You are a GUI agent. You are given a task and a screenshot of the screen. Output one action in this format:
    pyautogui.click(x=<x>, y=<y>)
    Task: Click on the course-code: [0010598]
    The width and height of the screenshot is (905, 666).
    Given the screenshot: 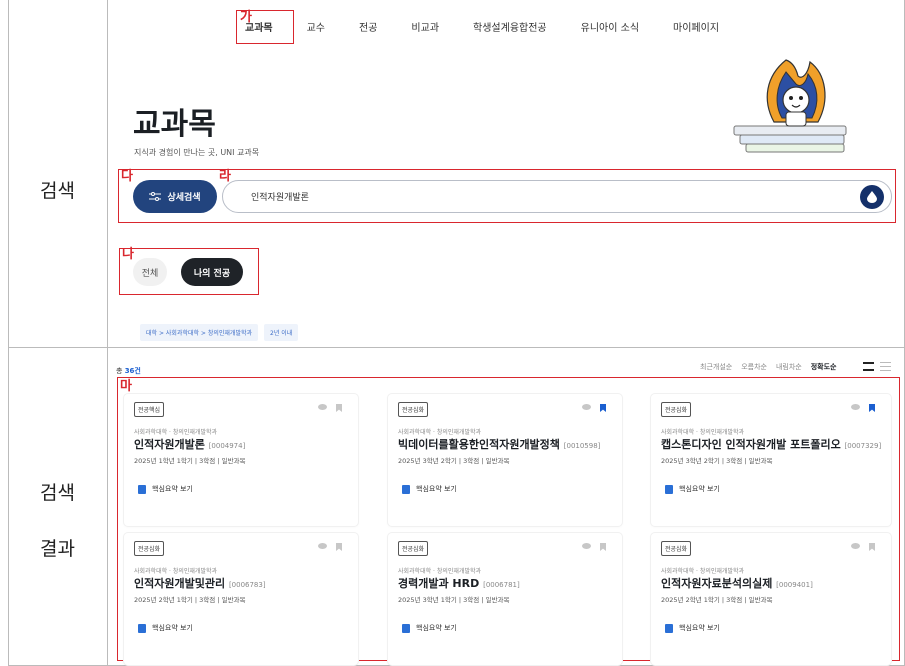 What is the action you would take?
    pyautogui.click(x=582, y=446)
    